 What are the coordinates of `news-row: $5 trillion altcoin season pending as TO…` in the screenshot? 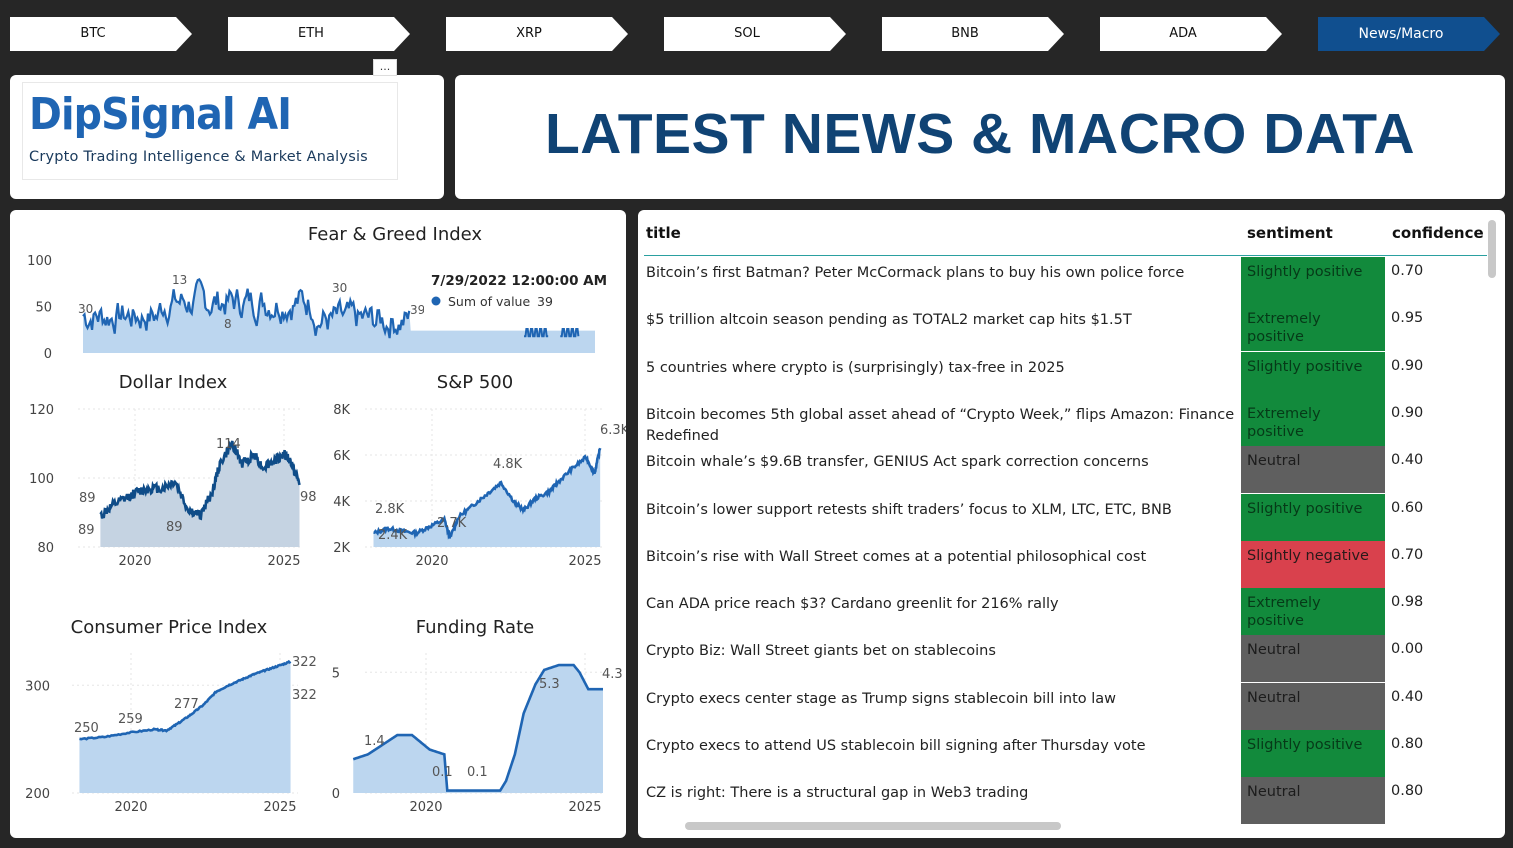 It's located at (1063, 328).